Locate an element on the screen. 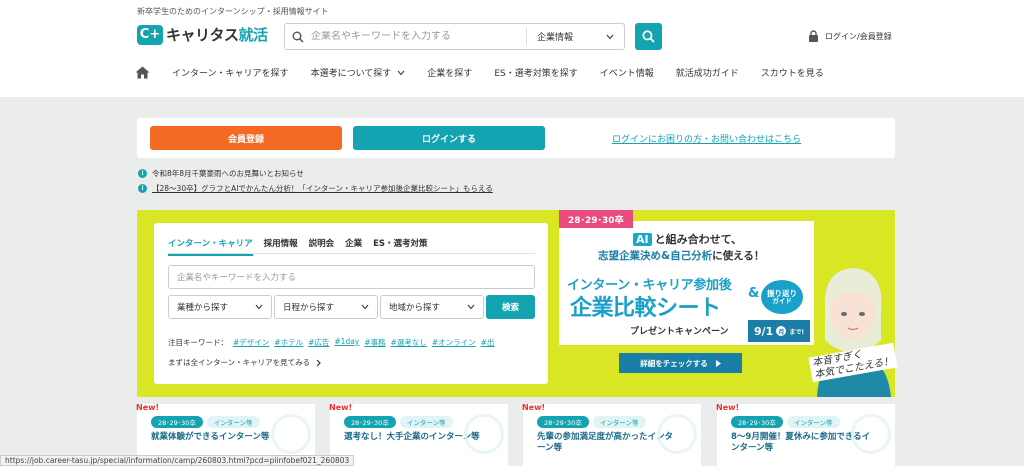  keyword-link: #広告 is located at coordinates (318, 342).